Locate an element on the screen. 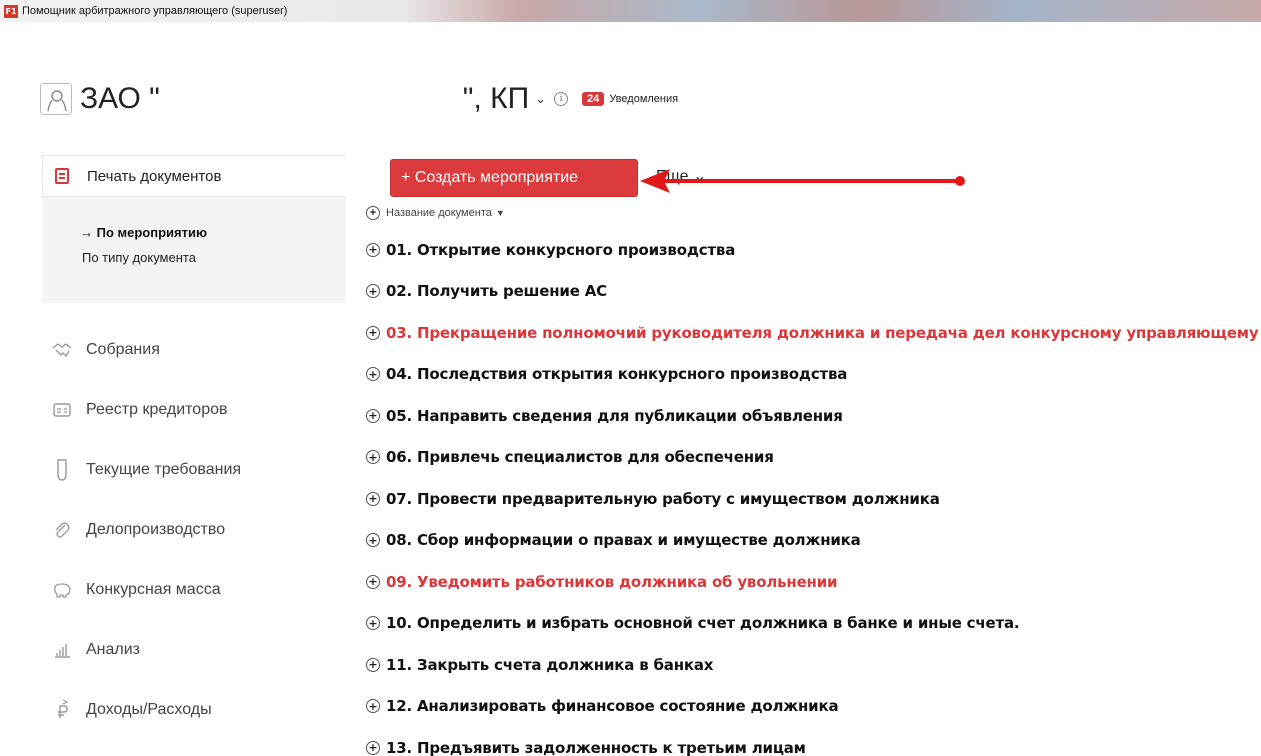 This screenshot has height=756, width=1261. document-title: 01. Открытие конкурсного производства is located at coordinates (560, 250).